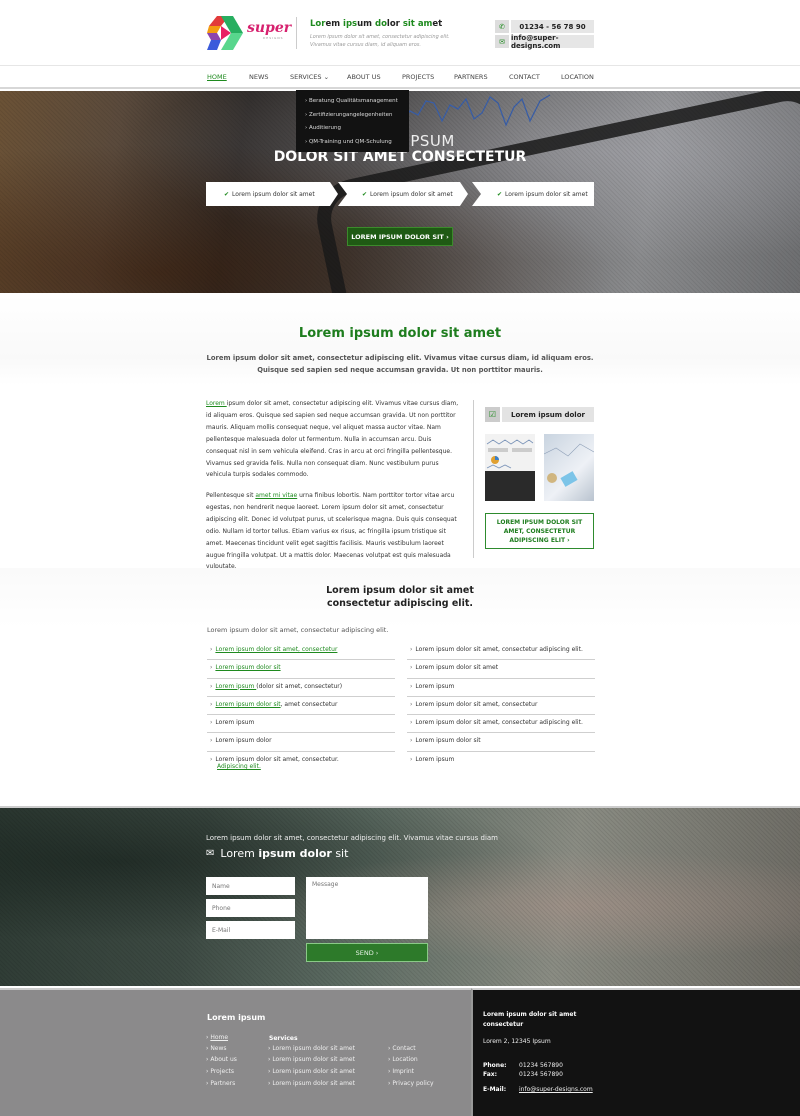 The height and width of the screenshot is (1116, 800). Describe the element at coordinates (225, 33) in the screenshot. I see `logo-icon` at that location.